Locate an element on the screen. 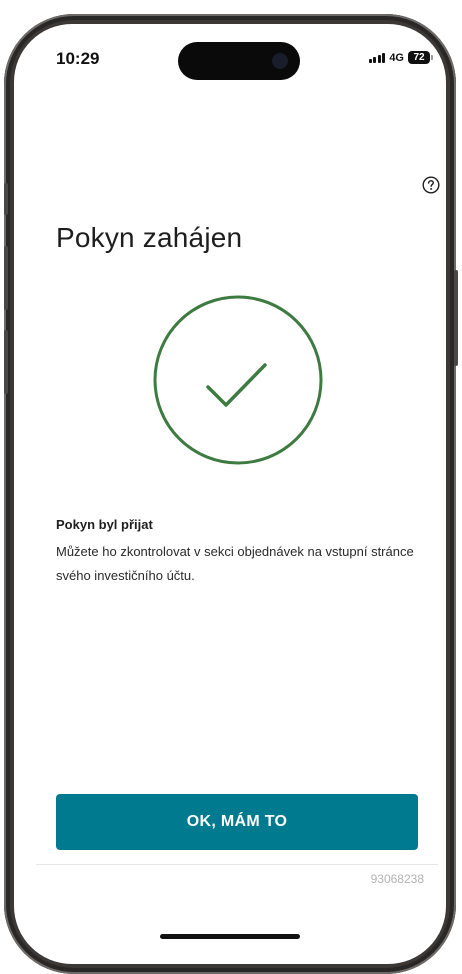 The height and width of the screenshot is (974, 462). ok-button: OK, MÁM TO is located at coordinates (237, 822).